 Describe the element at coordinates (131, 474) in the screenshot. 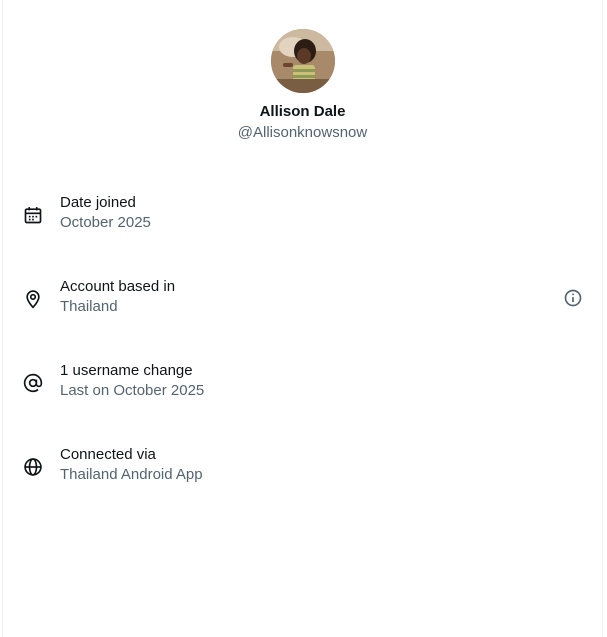

I see `connected-via-value: Thailand Android App` at that location.